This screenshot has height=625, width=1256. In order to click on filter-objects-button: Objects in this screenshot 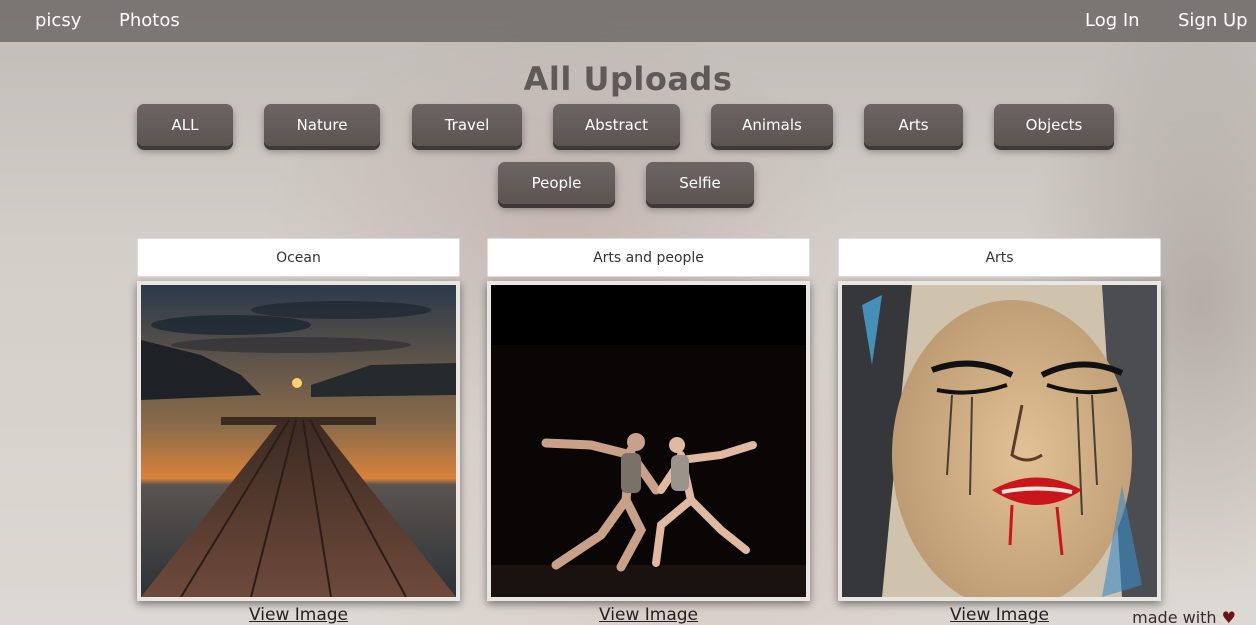, I will do `click(1054, 125)`.